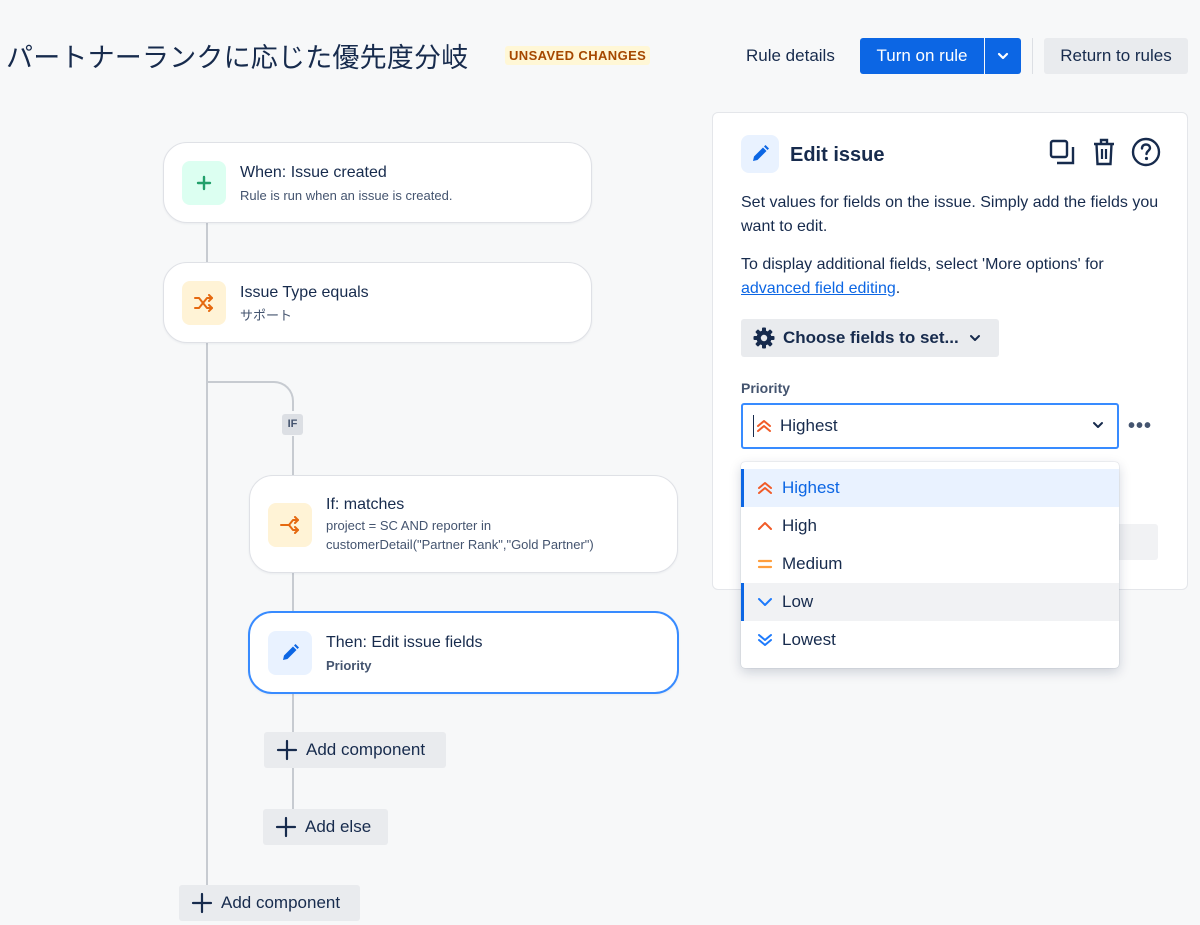 The image size is (1200, 925). I want to click on add-component-outer-button: Add component, so click(269, 903).